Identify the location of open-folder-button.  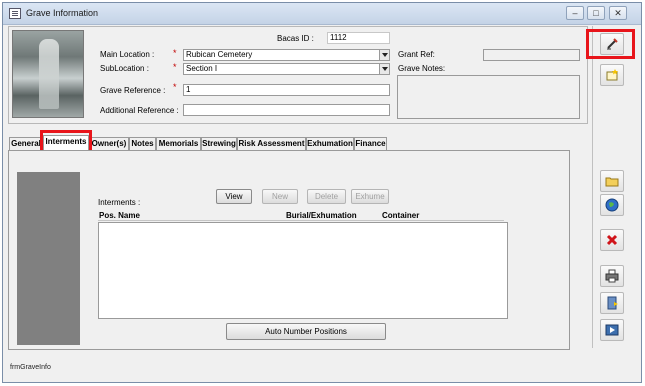
(612, 181).